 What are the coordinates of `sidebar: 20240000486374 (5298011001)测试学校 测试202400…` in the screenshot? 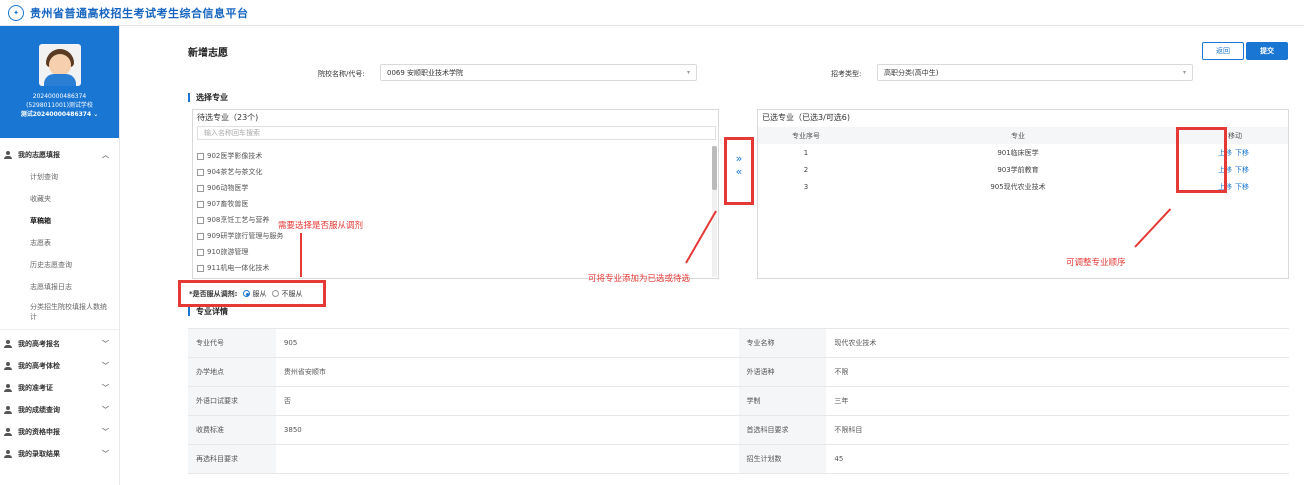 It's located at (60, 255).